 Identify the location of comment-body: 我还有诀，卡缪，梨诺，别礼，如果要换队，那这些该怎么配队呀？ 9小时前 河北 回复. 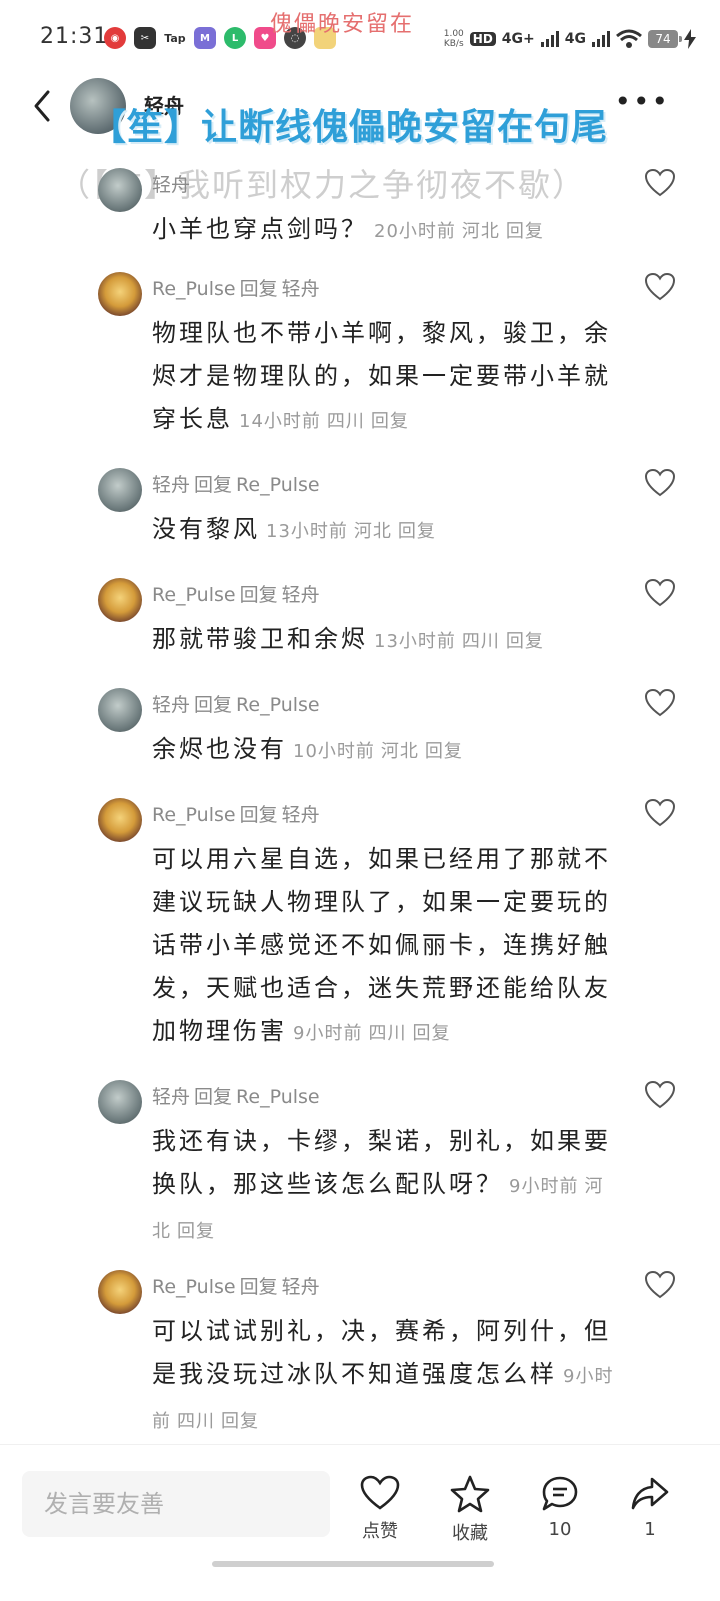
(386, 1186).